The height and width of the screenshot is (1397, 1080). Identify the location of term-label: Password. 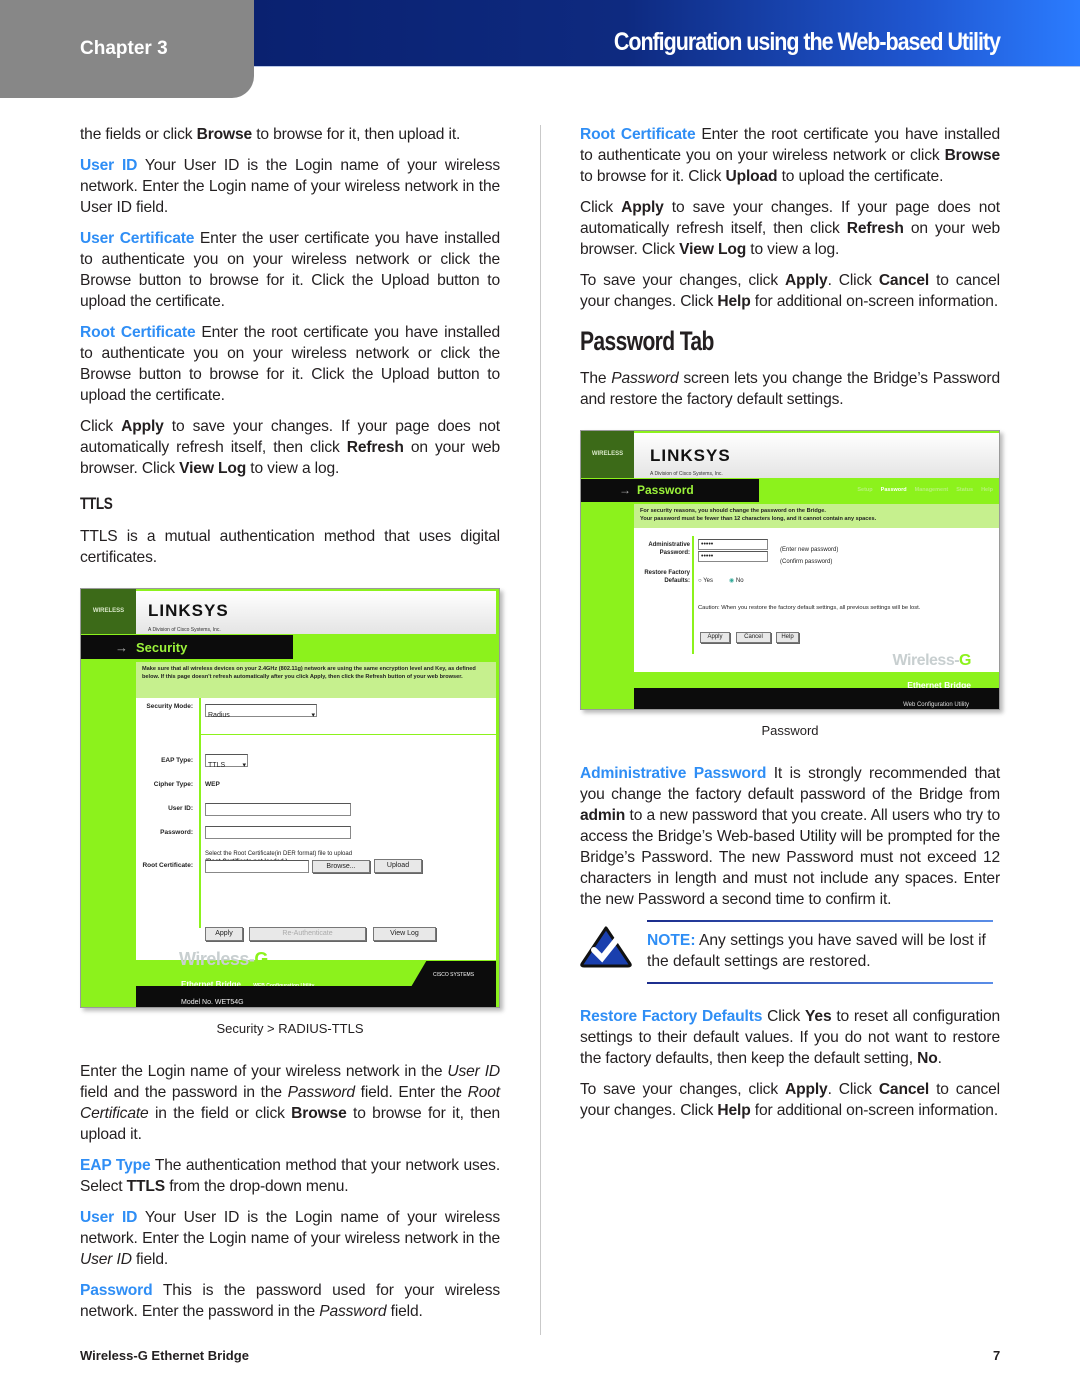
(116, 1290).